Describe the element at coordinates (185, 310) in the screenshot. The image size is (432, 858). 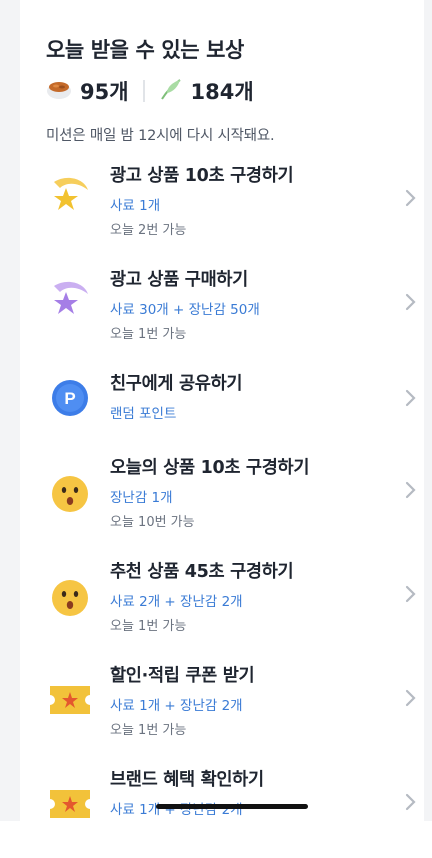
I see `mission-reward: 사료 30개 + 장난감 50개` at that location.